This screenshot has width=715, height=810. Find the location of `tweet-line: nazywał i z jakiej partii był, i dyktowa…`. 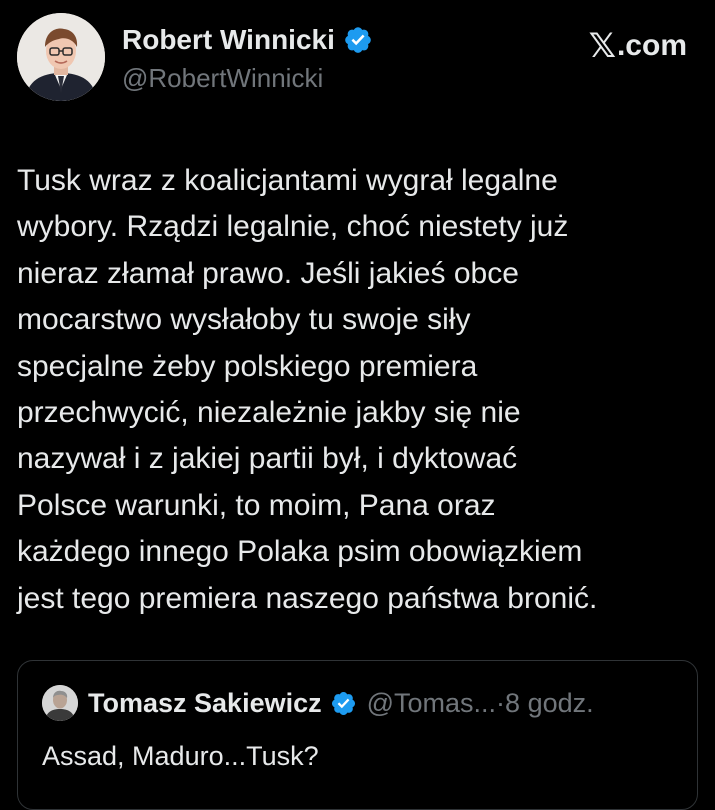

tweet-line: nazywał i z jakiej partii był, i dyktowa… is located at coordinates (267, 459).